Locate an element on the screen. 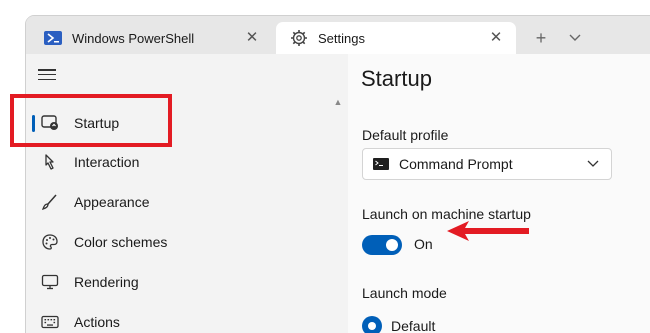 This screenshot has height=333, width=650. toggle-state-text: On is located at coordinates (423, 244).